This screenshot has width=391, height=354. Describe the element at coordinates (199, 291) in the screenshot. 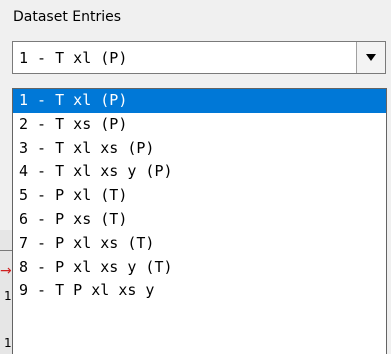

I see `list-item: 9 - T P xl xs y` at that location.